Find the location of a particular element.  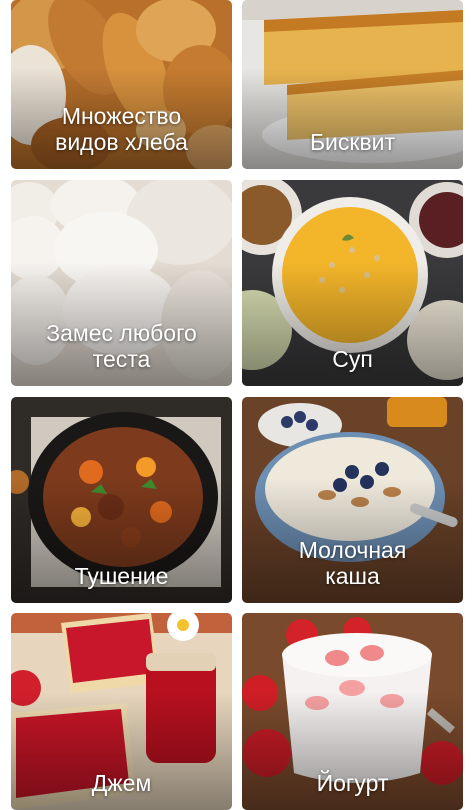

category-tile-sponge-cake: Бисквит is located at coordinates (352, 84).